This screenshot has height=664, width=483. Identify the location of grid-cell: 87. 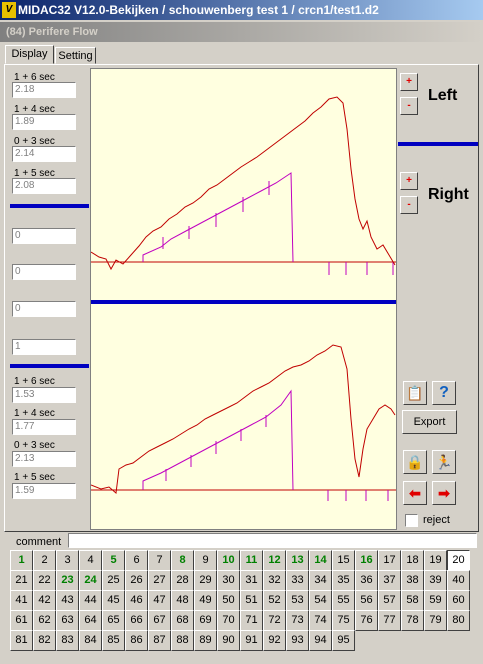
(159, 640).